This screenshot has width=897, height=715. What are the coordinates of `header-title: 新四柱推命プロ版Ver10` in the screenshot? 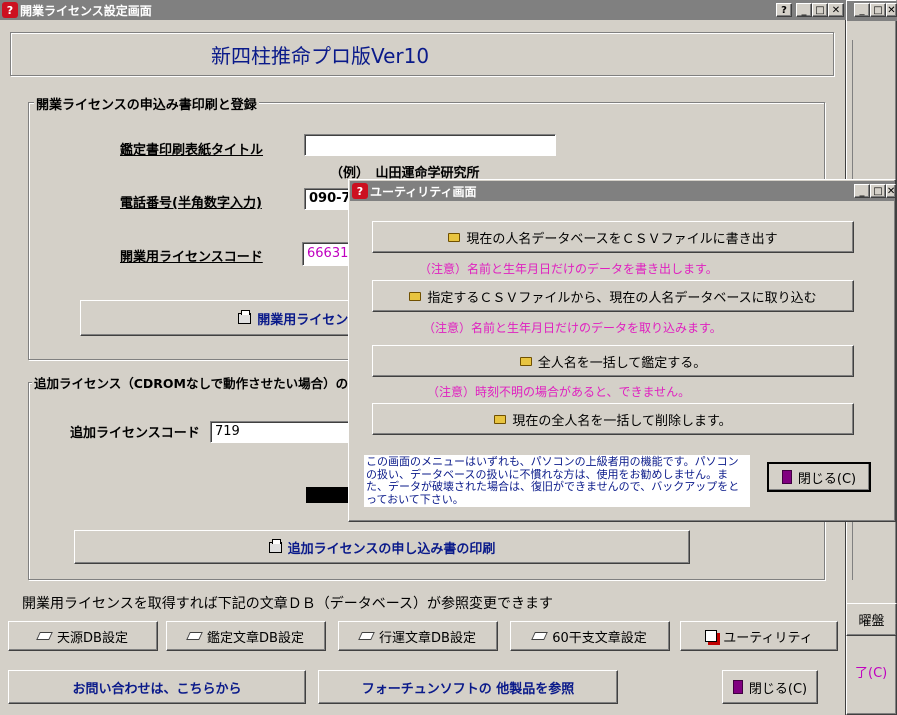 It's located at (320, 55).